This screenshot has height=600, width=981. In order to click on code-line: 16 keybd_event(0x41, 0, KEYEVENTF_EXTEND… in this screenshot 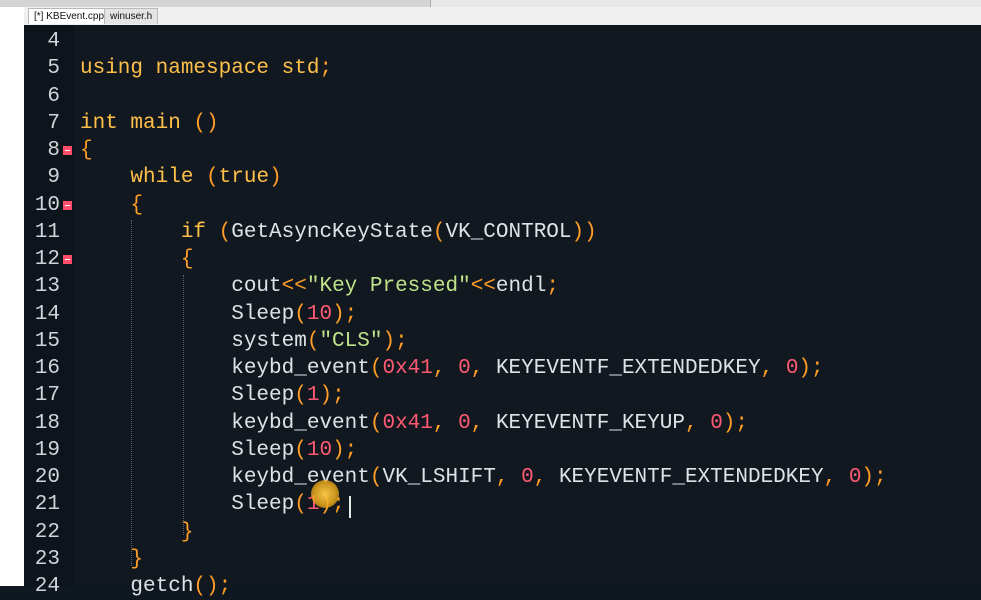, I will do `click(490, 368)`.